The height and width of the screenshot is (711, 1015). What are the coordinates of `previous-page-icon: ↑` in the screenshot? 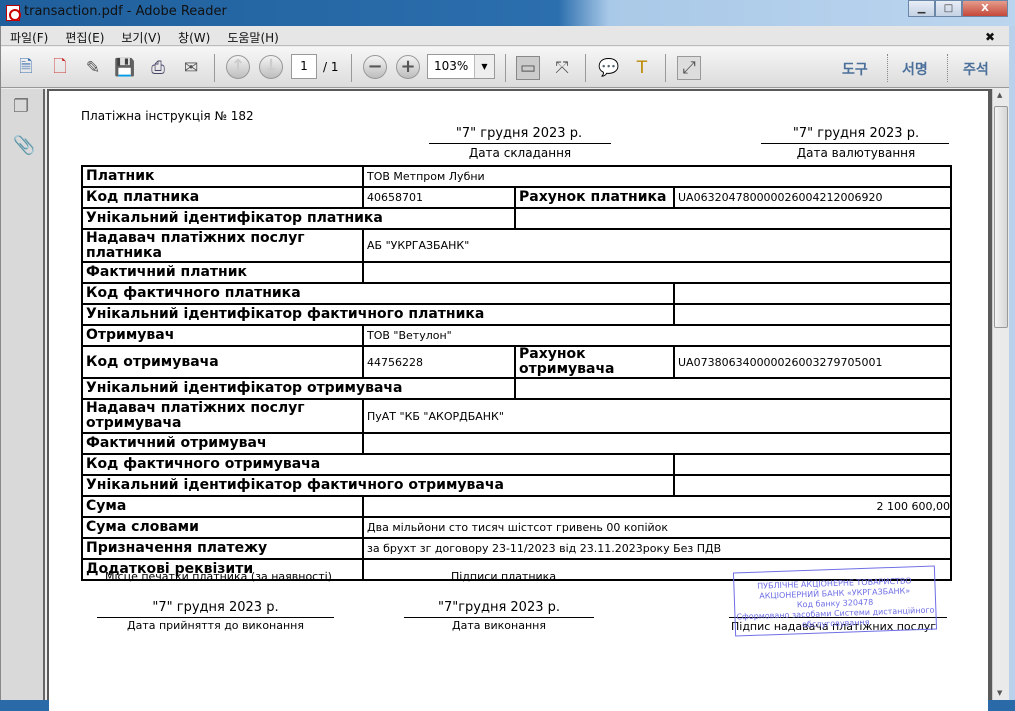 It's located at (238, 67).